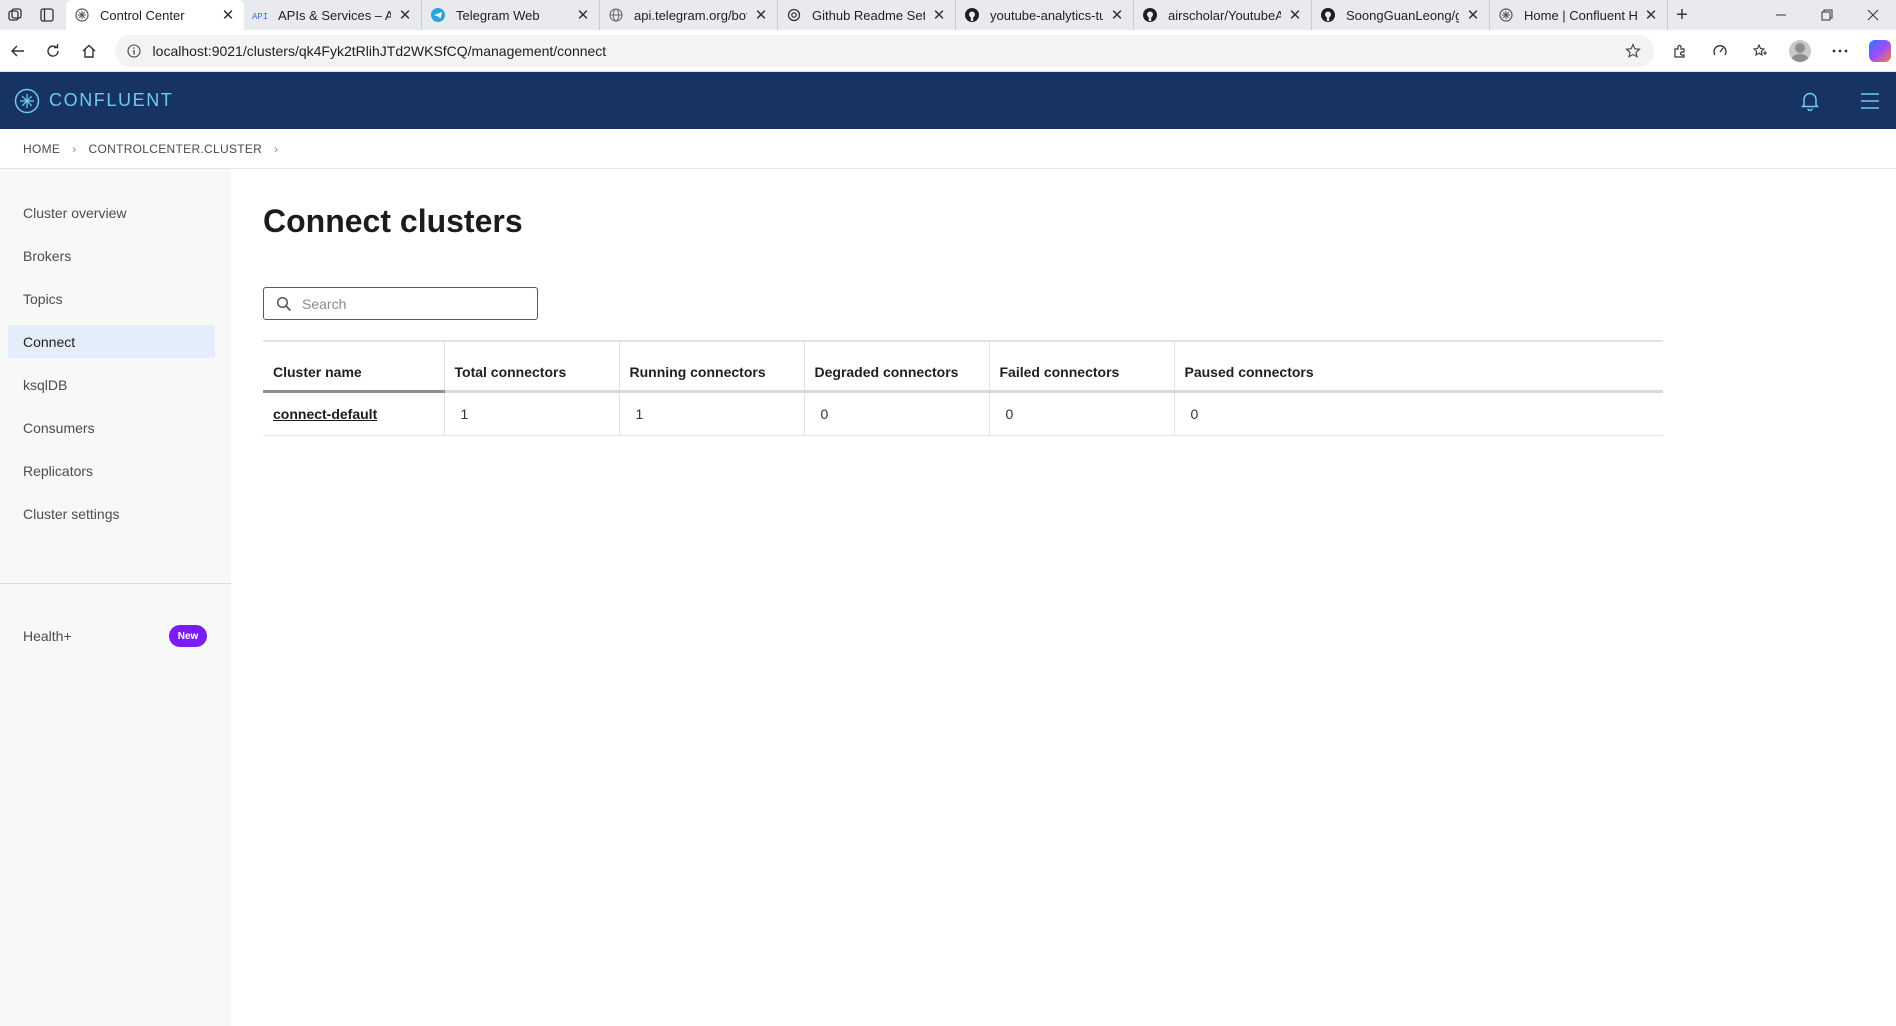  I want to click on svg-text: API, so click(260, 16).